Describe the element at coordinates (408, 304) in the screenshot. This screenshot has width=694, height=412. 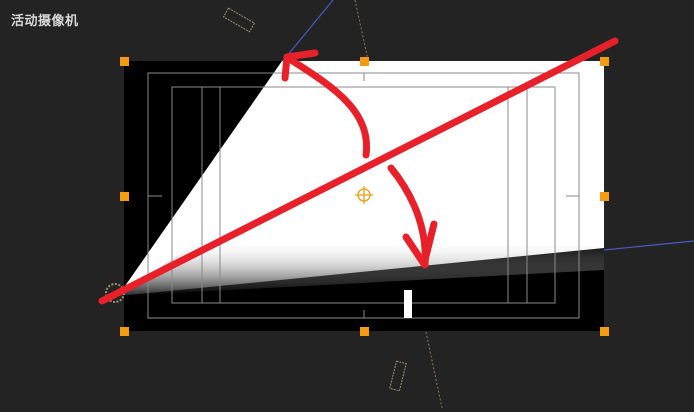
I see `white-marker-bar` at that location.